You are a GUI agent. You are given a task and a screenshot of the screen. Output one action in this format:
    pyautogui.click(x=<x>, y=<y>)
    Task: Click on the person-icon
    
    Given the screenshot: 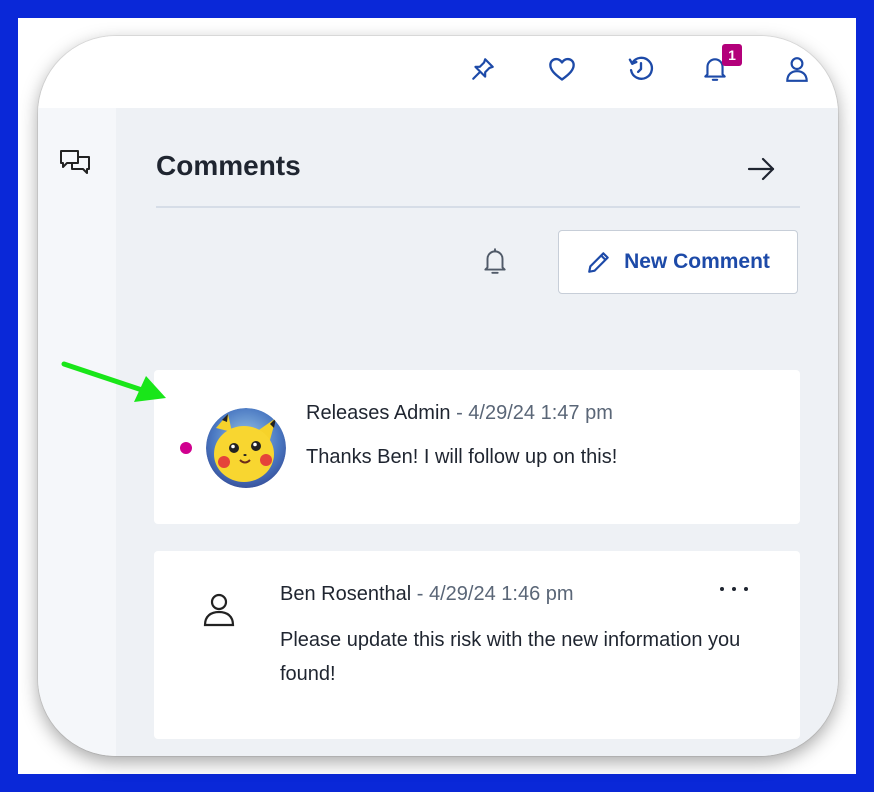 What is the action you would take?
    pyautogui.click(x=219, y=611)
    